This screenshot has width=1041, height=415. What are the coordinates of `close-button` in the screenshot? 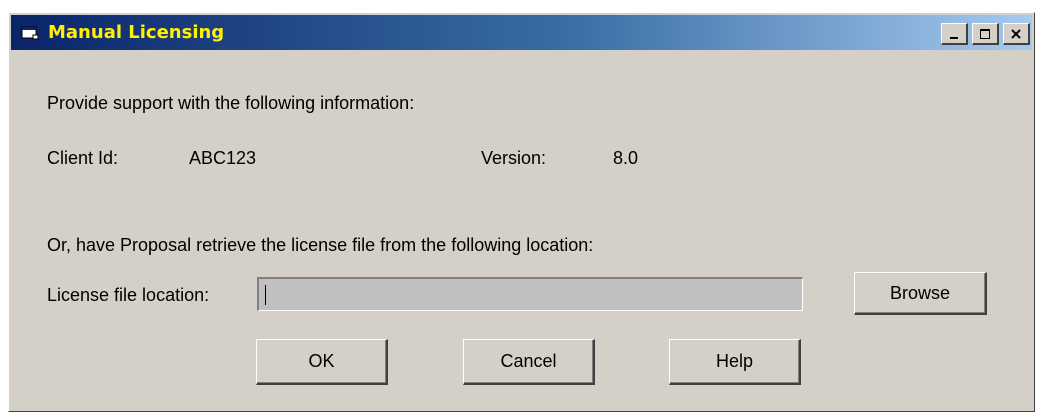 It's located at (1016, 34).